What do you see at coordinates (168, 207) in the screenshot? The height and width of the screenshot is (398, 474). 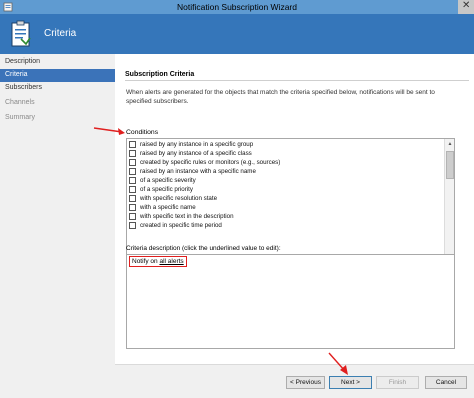 I see `condition-label: with a specific name` at bounding box center [168, 207].